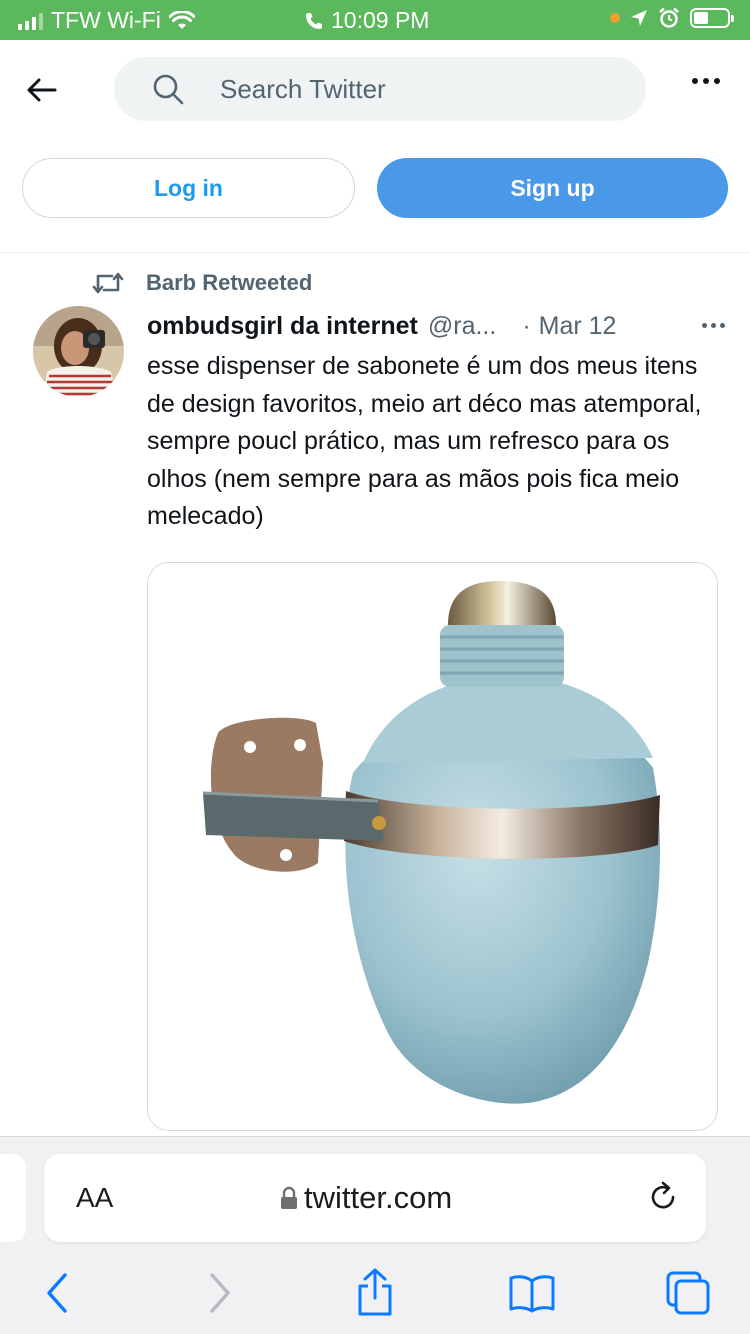 This screenshot has width=750, height=1334. I want to click on status-center: 10:09 PM, so click(367, 20).